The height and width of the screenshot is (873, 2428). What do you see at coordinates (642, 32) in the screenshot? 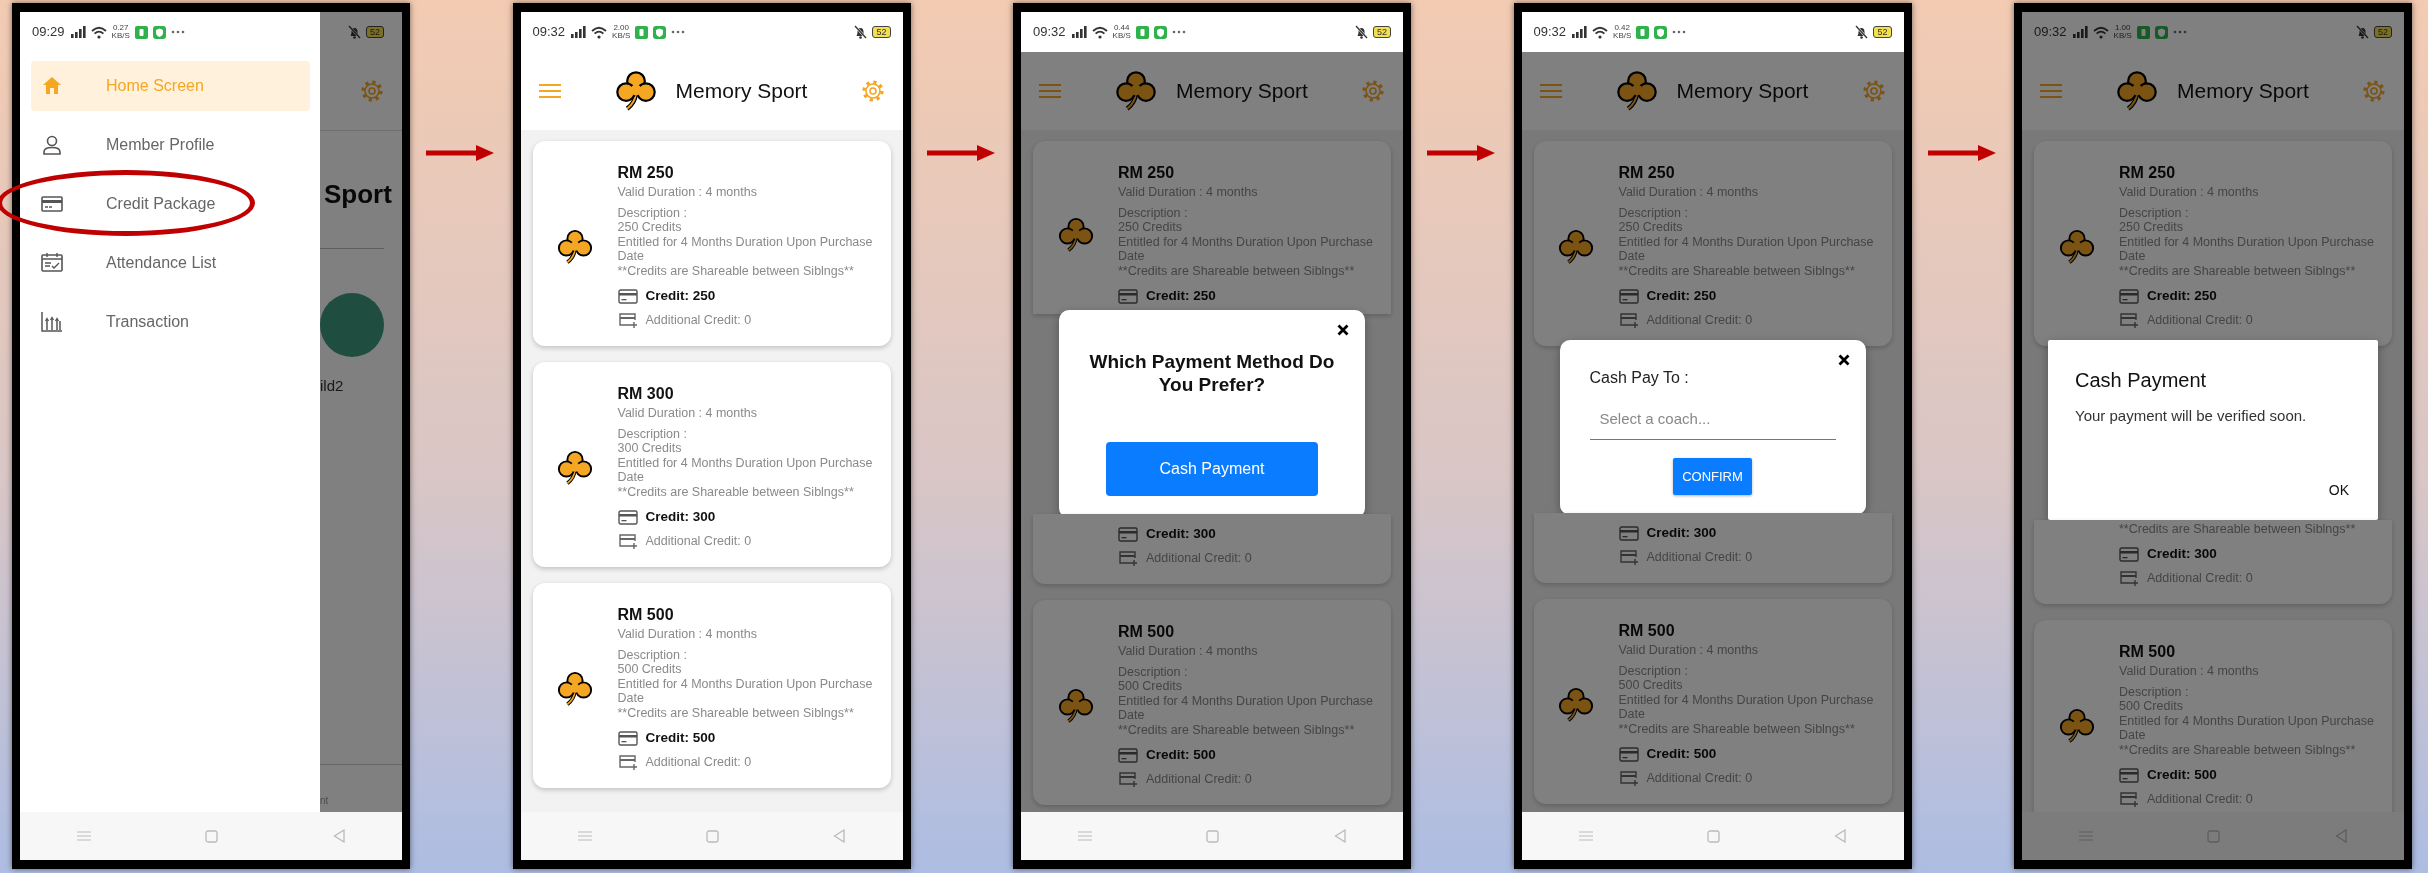
I see `app-notification-icon` at bounding box center [642, 32].